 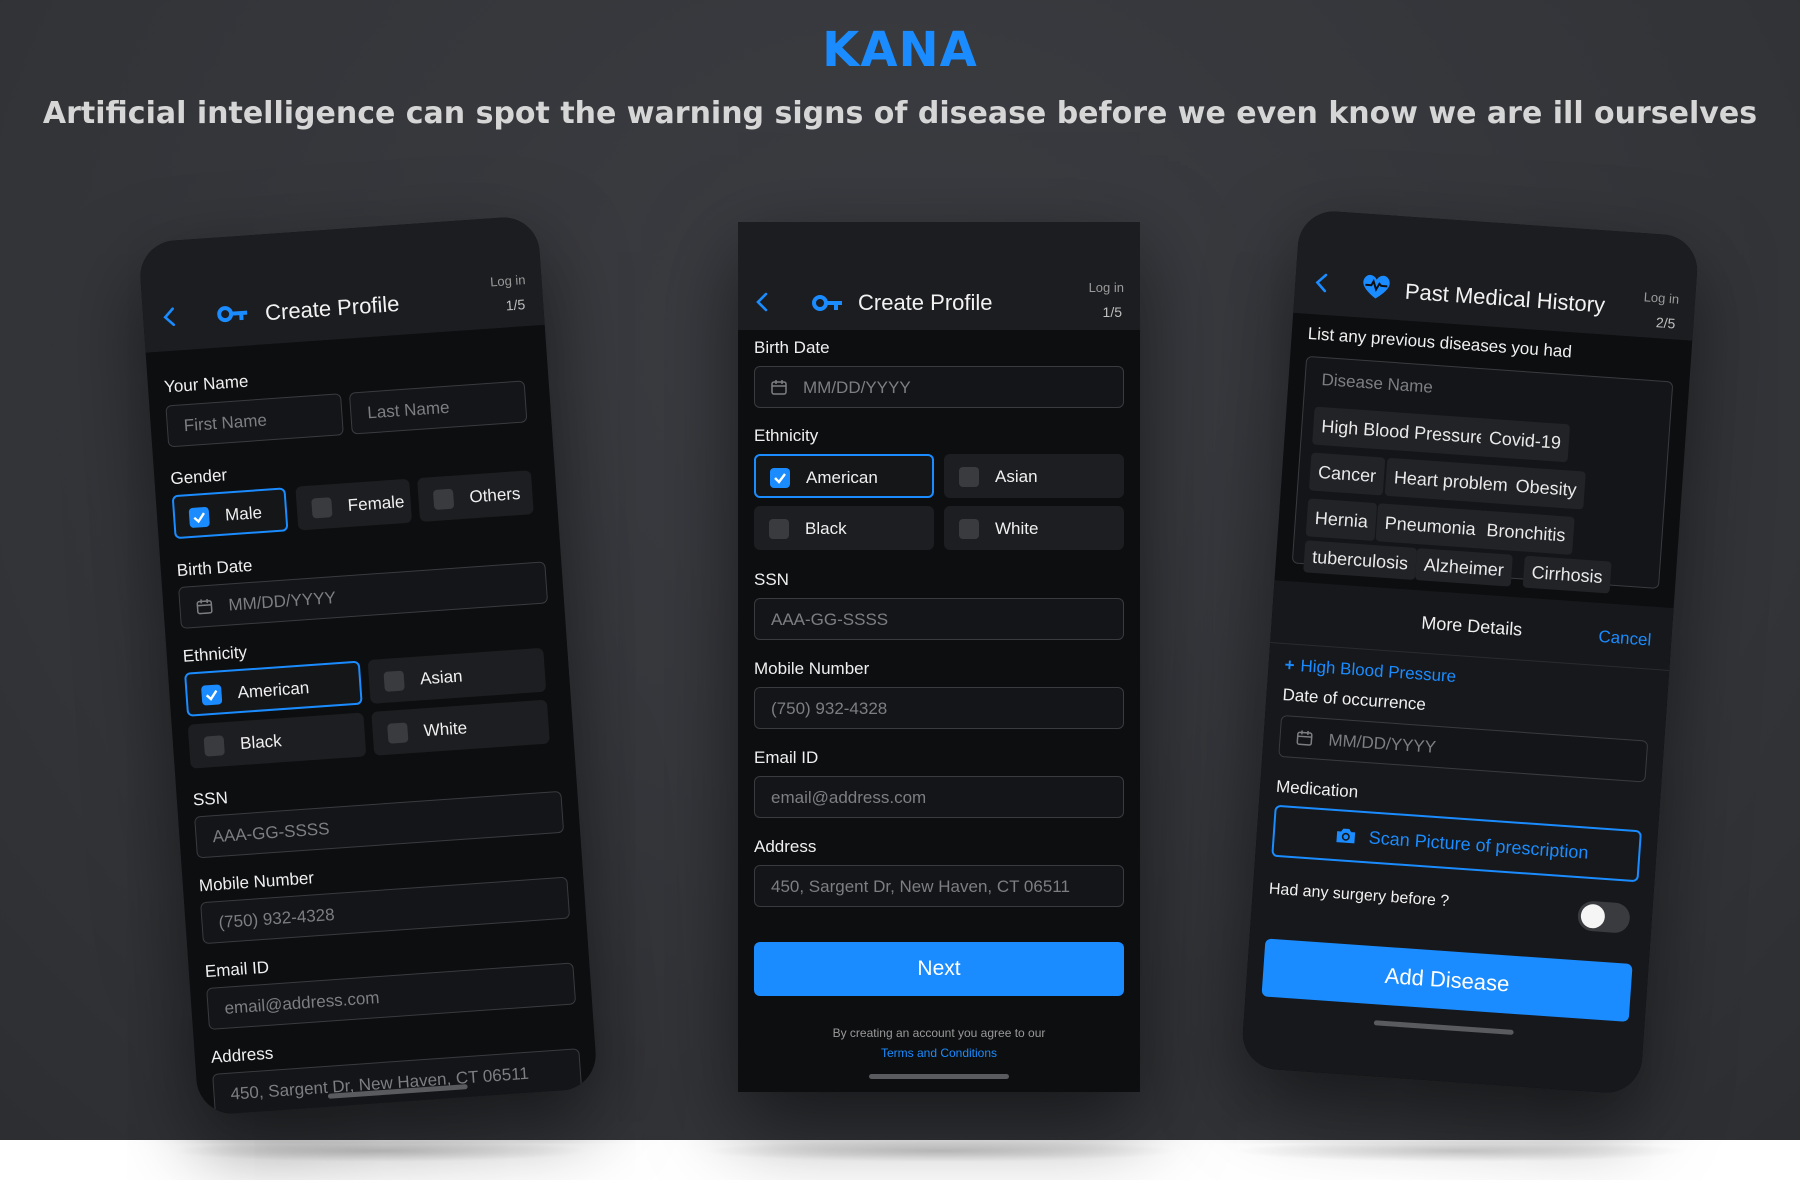 I want to click on birth-date-input: MM/DD/YYYY, so click(x=939, y=387).